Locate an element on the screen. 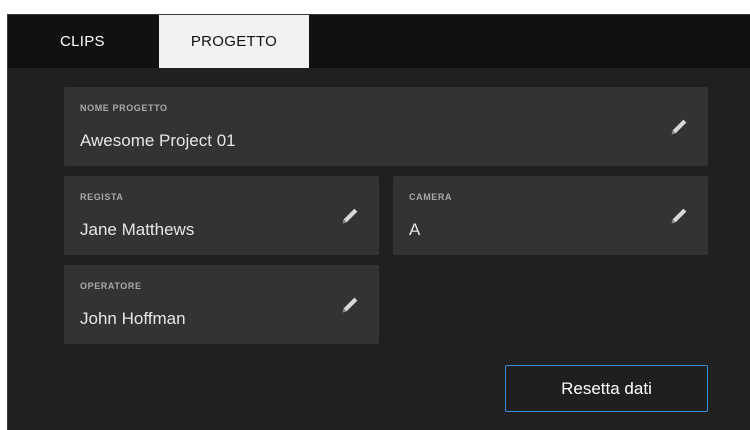  operator-field: OPERATORE John Hoffman is located at coordinates (221, 304).